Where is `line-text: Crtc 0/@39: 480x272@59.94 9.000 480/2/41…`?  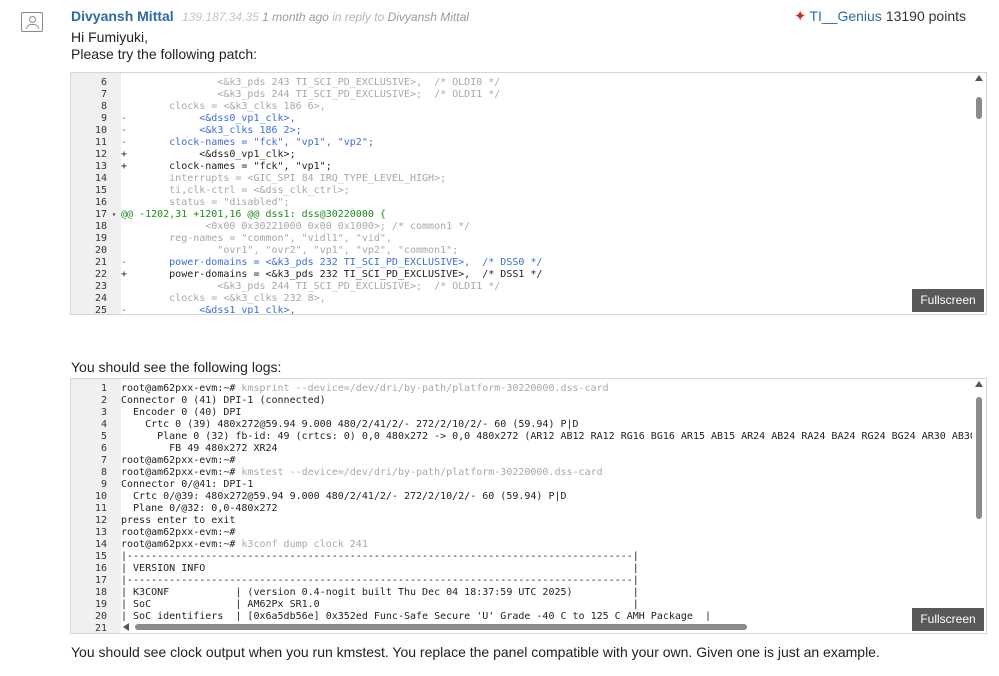
line-text: Crtc 0/@39: 480x272@59.94 9.000 480/2/41… is located at coordinates (344, 496).